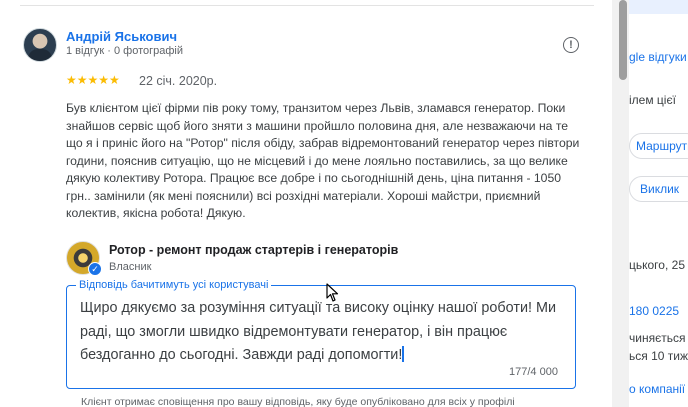  I want to click on author-name: Андрій Яськович, so click(121, 36).